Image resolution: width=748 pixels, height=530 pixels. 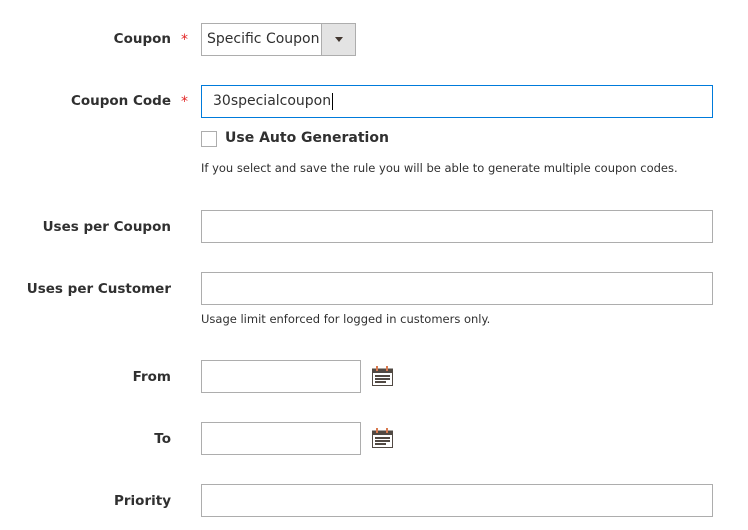 I want to click on to-date-input, so click(x=281, y=438).